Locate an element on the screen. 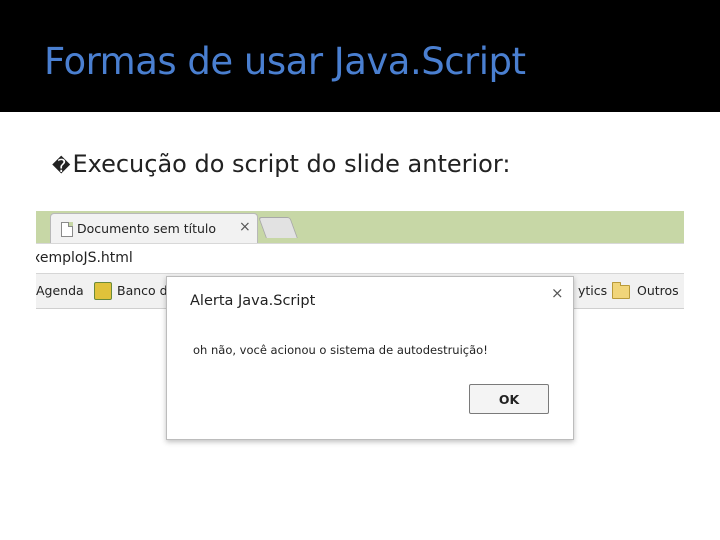 This screenshot has height=540, width=720. bookmark-agenda: Agenda is located at coordinates (60, 290).